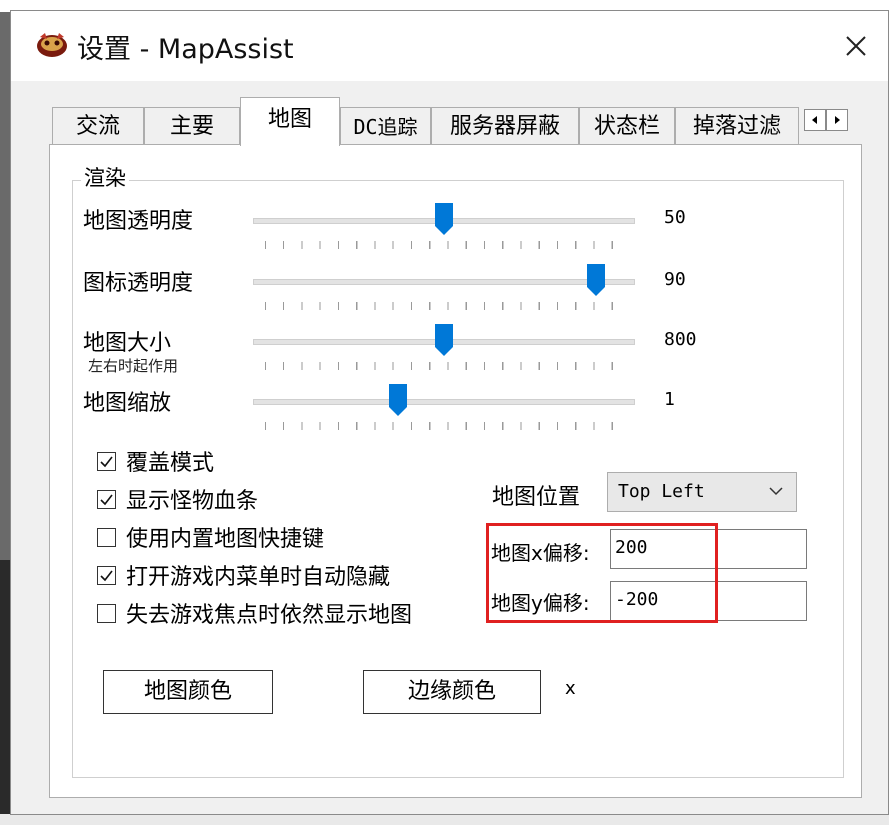  What do you see at coordinates (269, 615) in the screenshot?
I see `show-when-unfocused-label: 失去游戏焦点时依然显示地图` at bounding box center [269, 615].